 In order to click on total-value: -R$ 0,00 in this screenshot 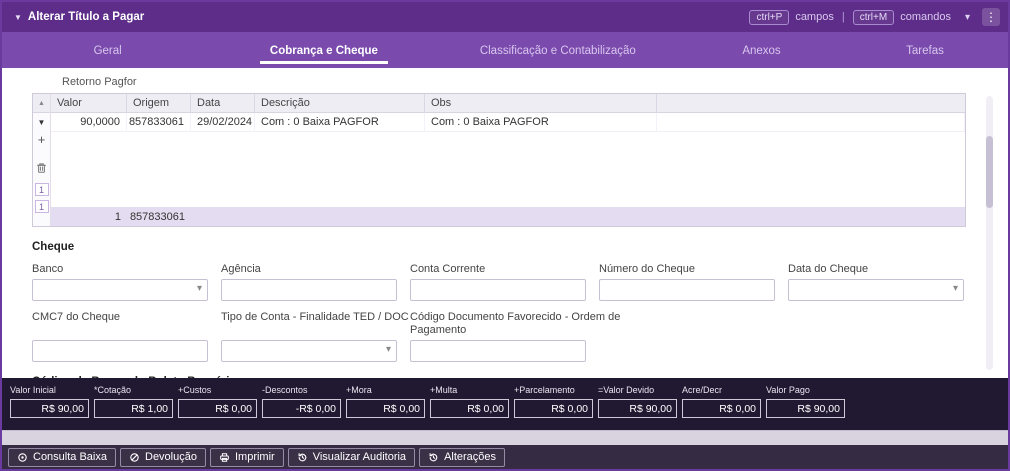, I will do `click(301, 408)`.